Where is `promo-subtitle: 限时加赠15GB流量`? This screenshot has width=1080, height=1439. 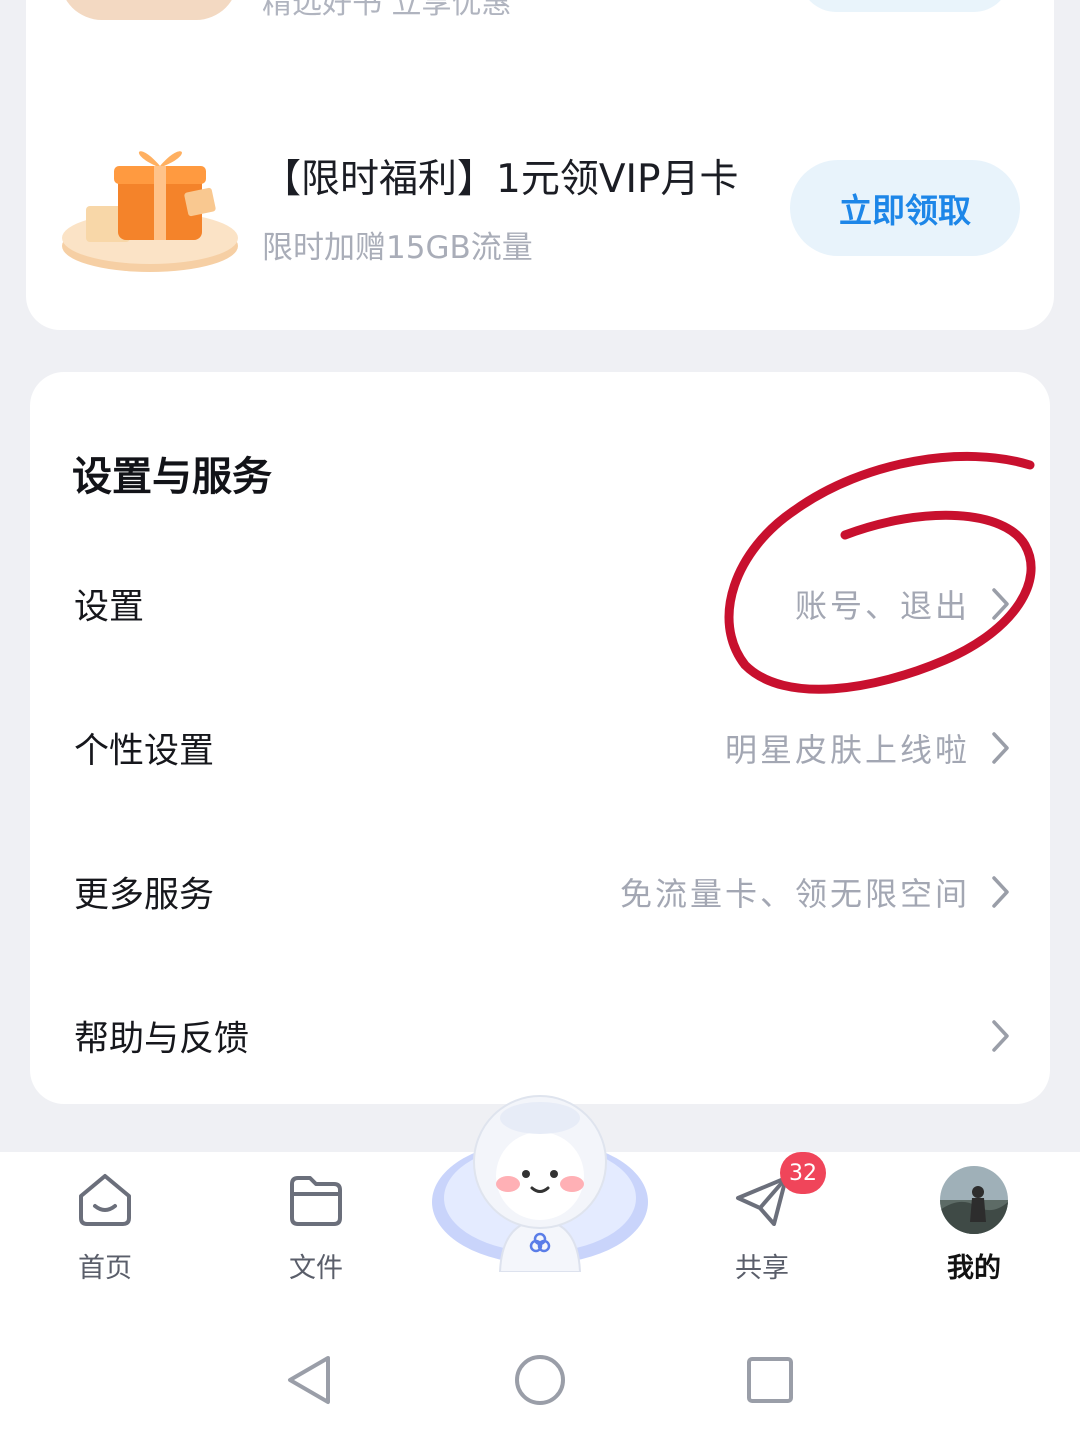
promo-subtitle: 限时加赠15GB流量 is located at coordinates (397, 248).